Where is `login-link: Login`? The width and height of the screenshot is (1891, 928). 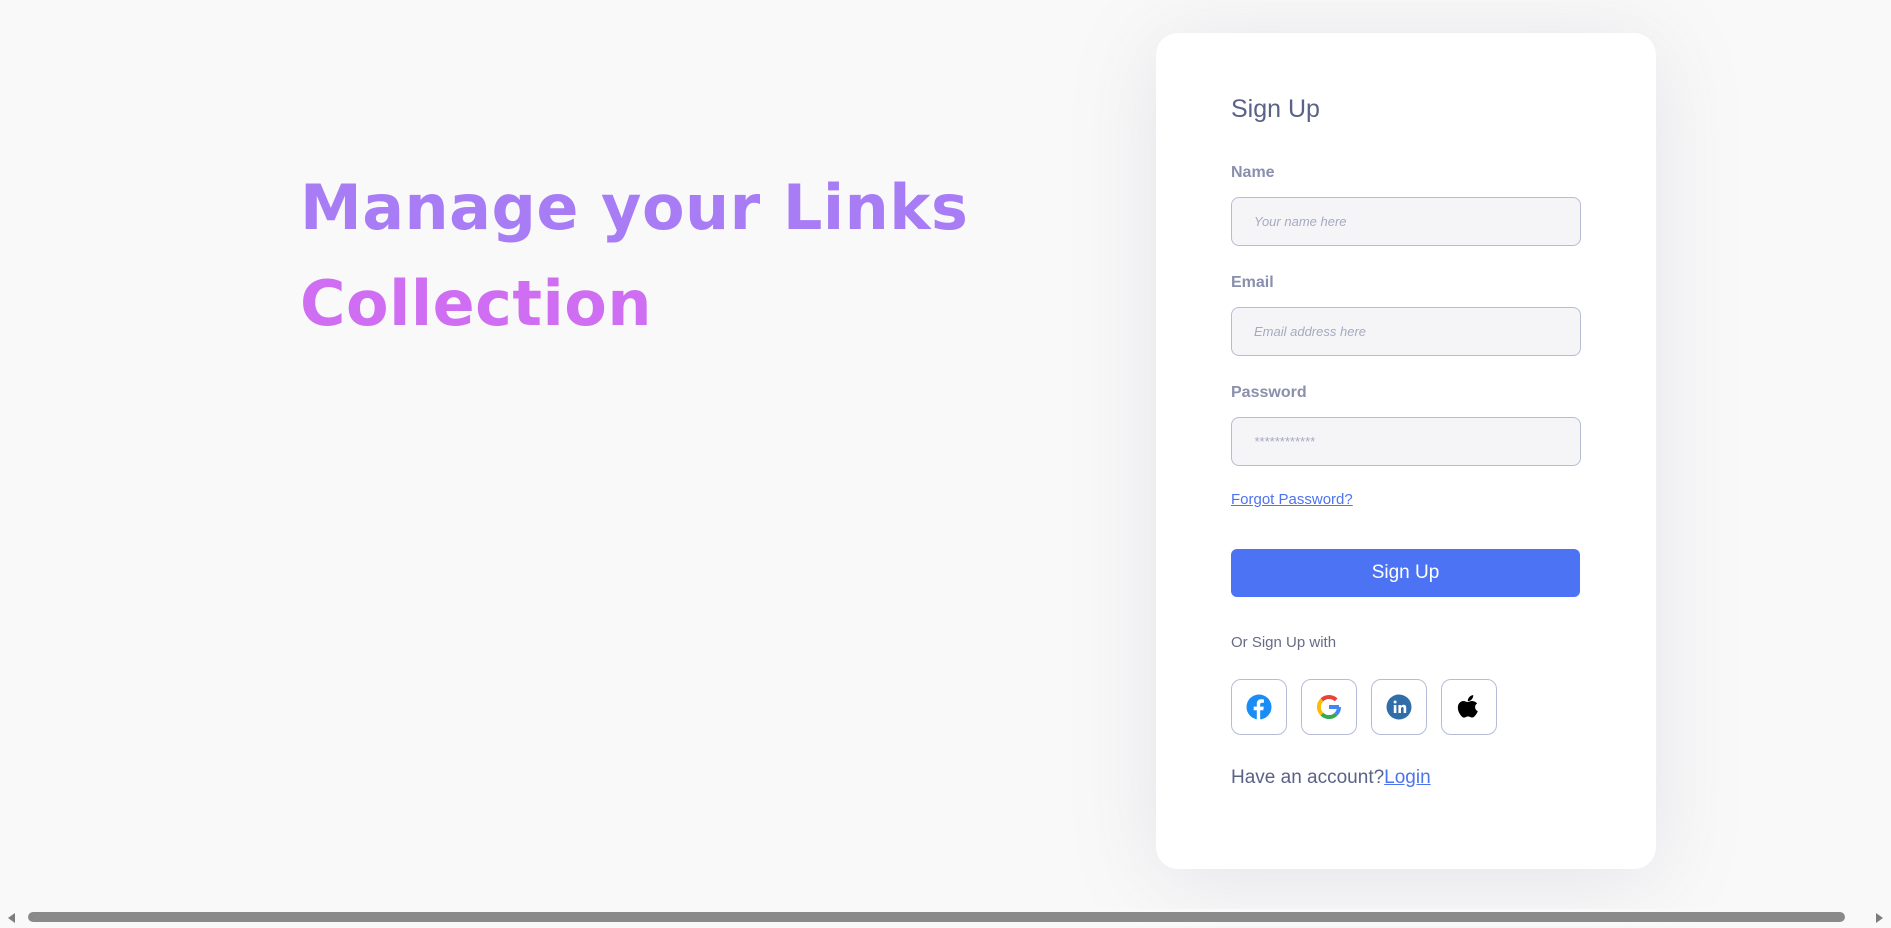 login-link: Login is located at coordinates (1407, 777).